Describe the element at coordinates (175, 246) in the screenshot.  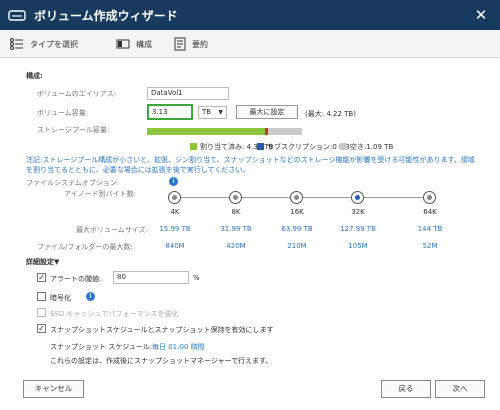
I see `inode-max-files-0: 840M` at that location.